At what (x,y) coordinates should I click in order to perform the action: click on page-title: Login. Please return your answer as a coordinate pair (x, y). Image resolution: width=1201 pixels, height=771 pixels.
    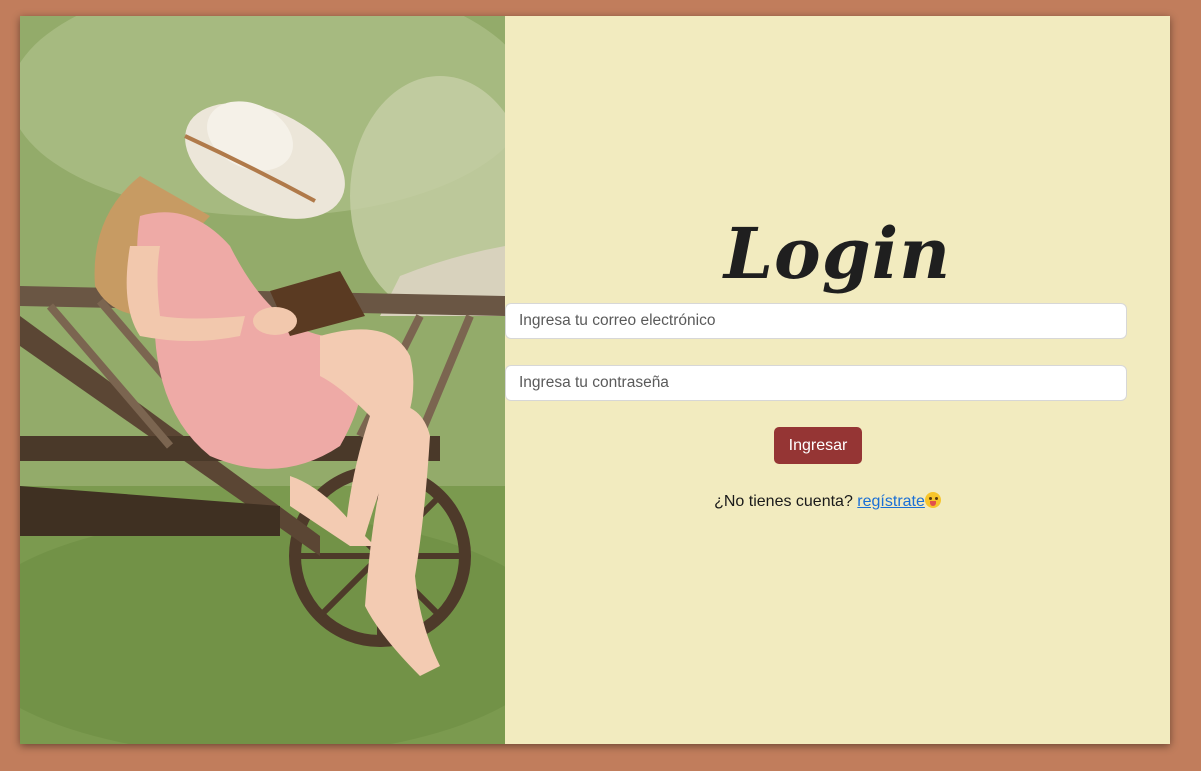
    Looking at the image, I should click on (837, 253).